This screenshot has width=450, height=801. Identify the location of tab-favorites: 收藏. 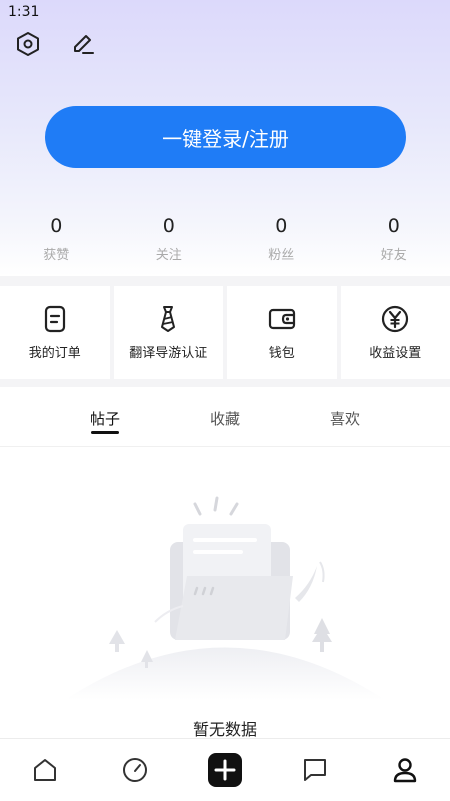
(225, 418).